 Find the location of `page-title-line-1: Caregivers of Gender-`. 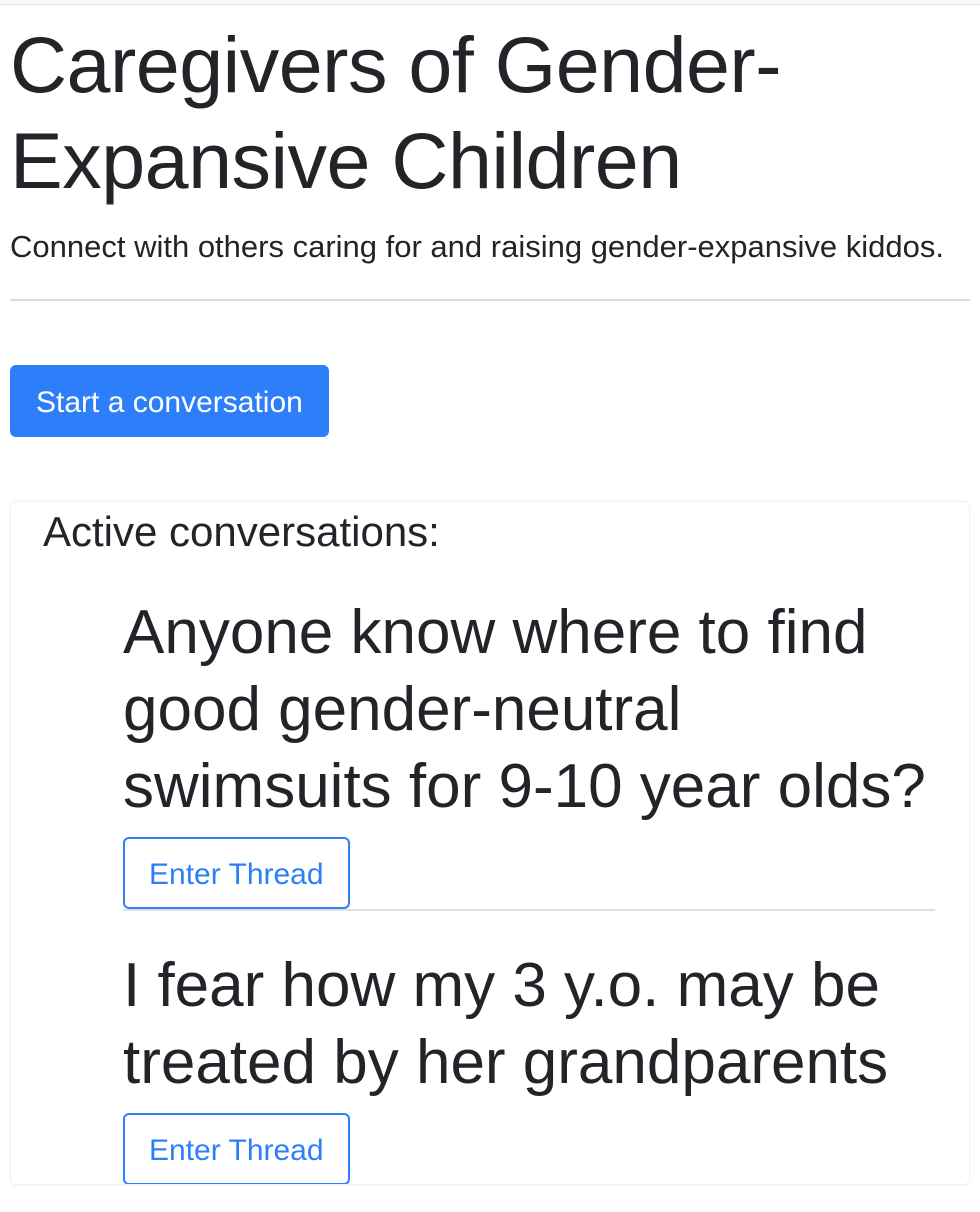

page-title-line-1: Caregivers of Gender- is located at coordinates (396, 64).